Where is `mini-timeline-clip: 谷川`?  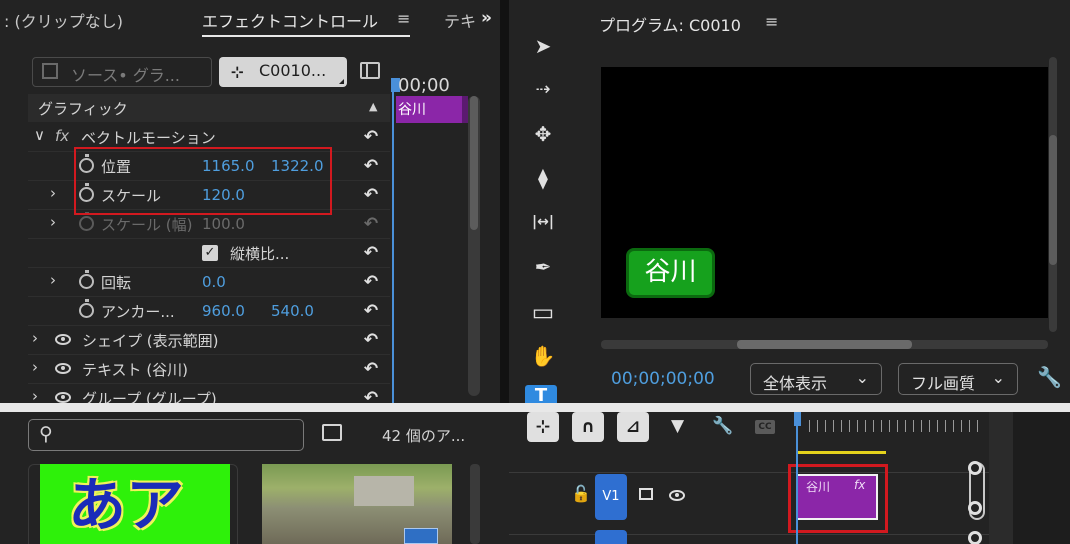 mini-timeline-clip: 谷川 is located at coordinates (432, 109).